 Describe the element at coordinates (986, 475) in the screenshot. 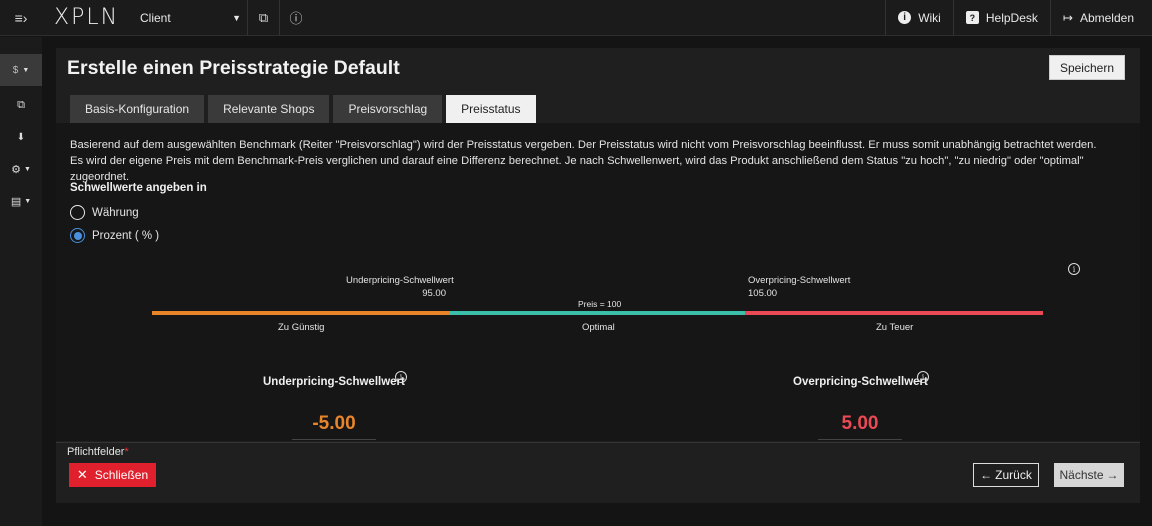

I see `arrow-left-icon: ←` at that location.